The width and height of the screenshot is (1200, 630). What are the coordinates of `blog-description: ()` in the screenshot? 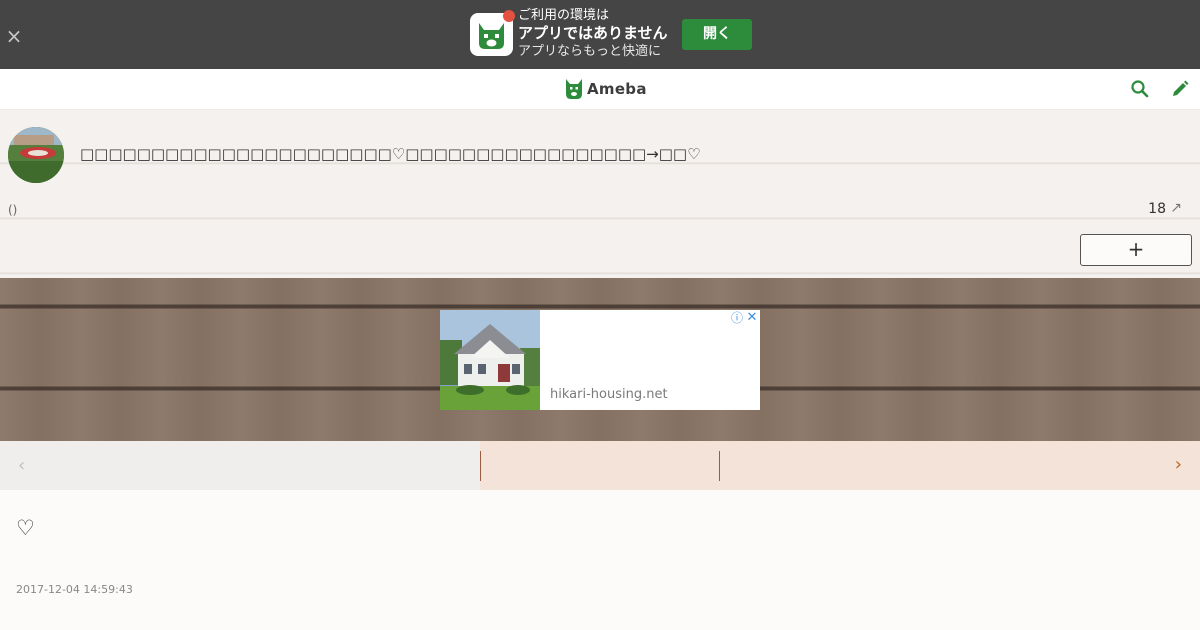 It's located at (13, 210).